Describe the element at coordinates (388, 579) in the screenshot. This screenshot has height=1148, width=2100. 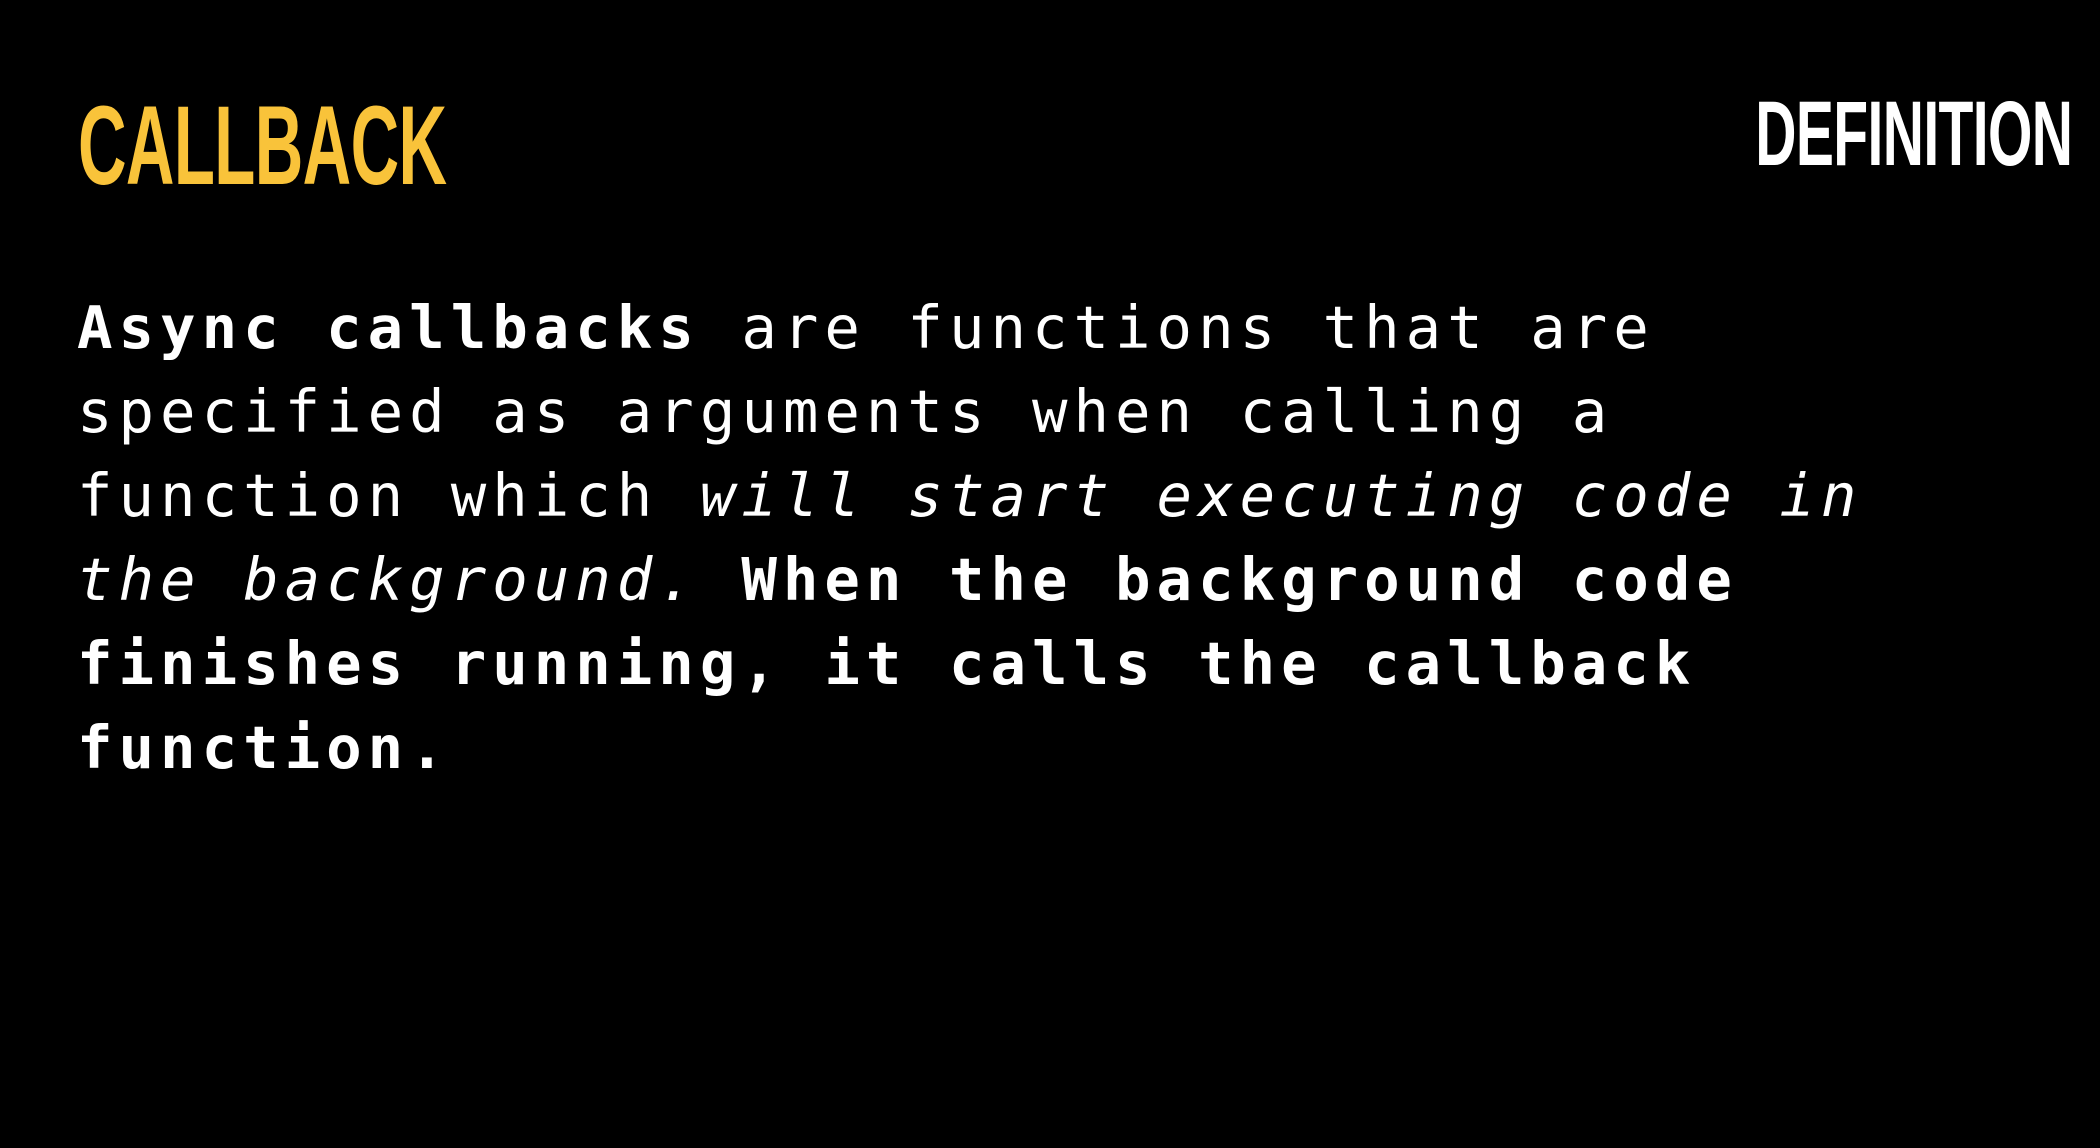
I see `italic-run: the background.` at that location.